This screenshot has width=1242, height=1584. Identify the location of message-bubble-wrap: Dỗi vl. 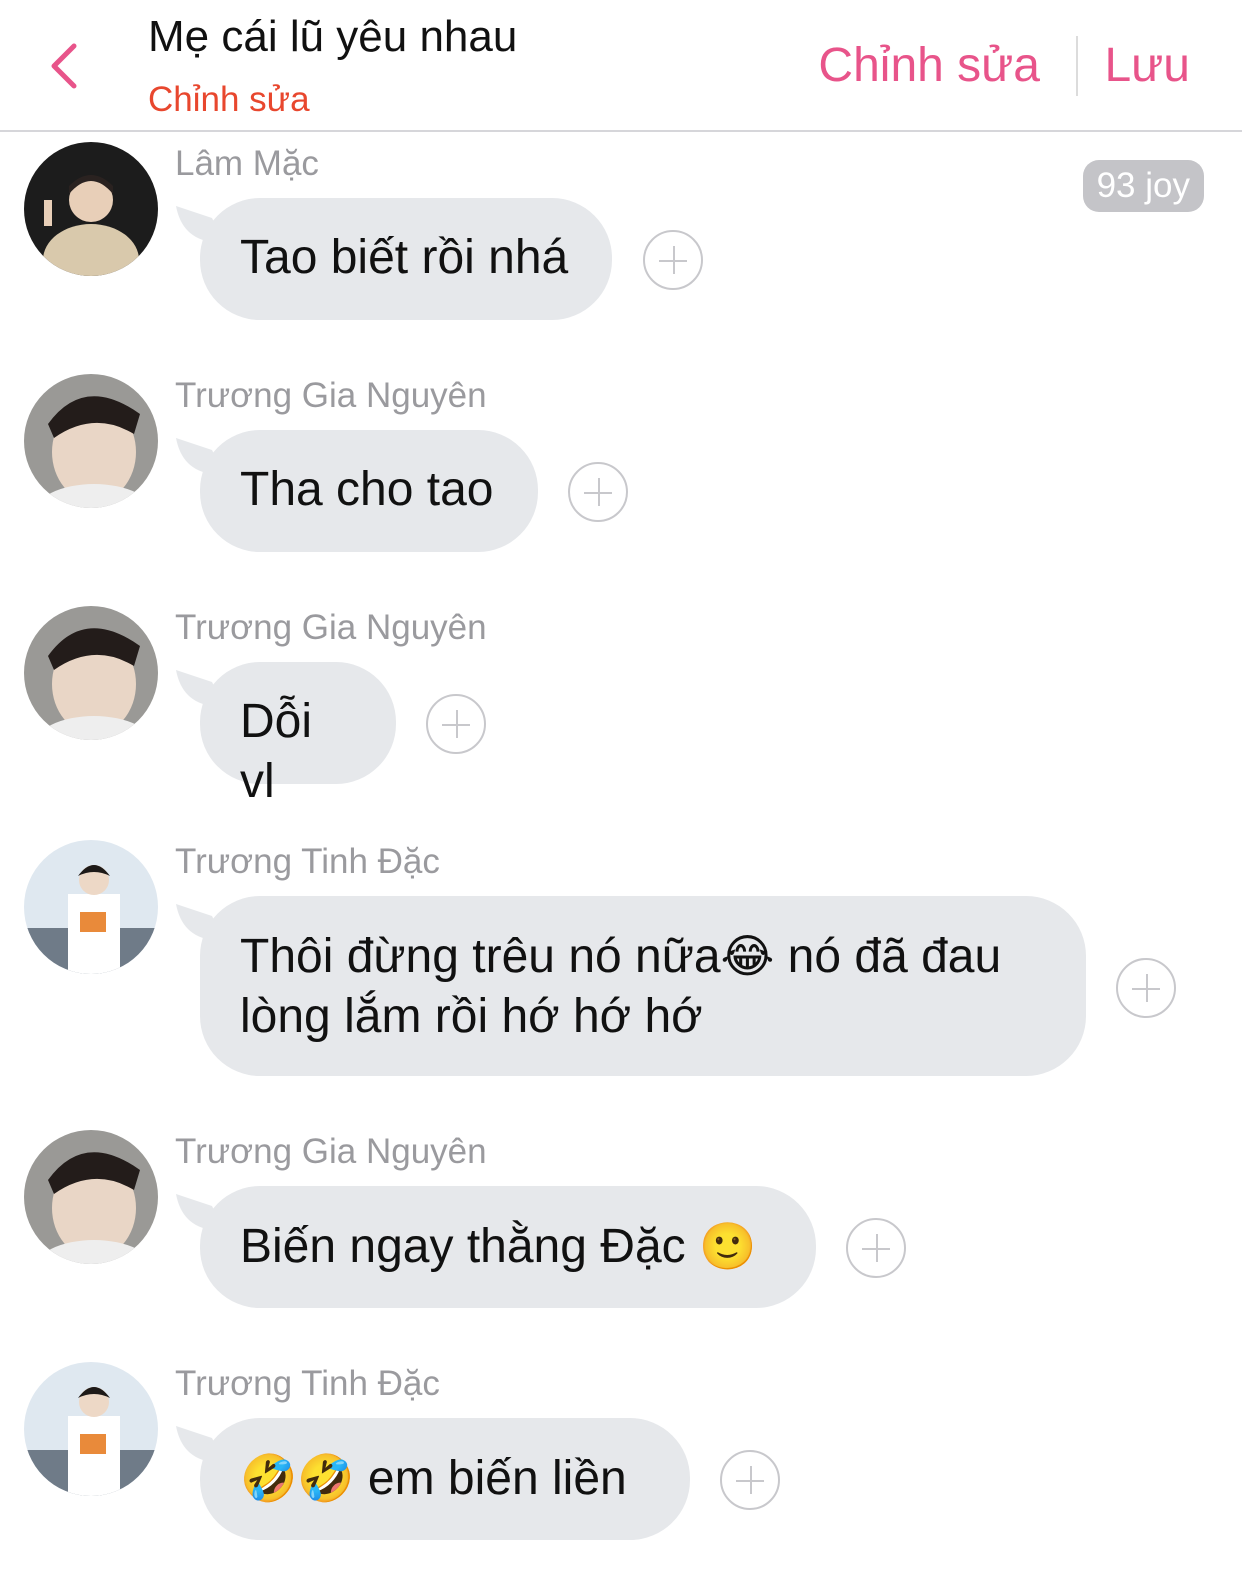
(284, 735).